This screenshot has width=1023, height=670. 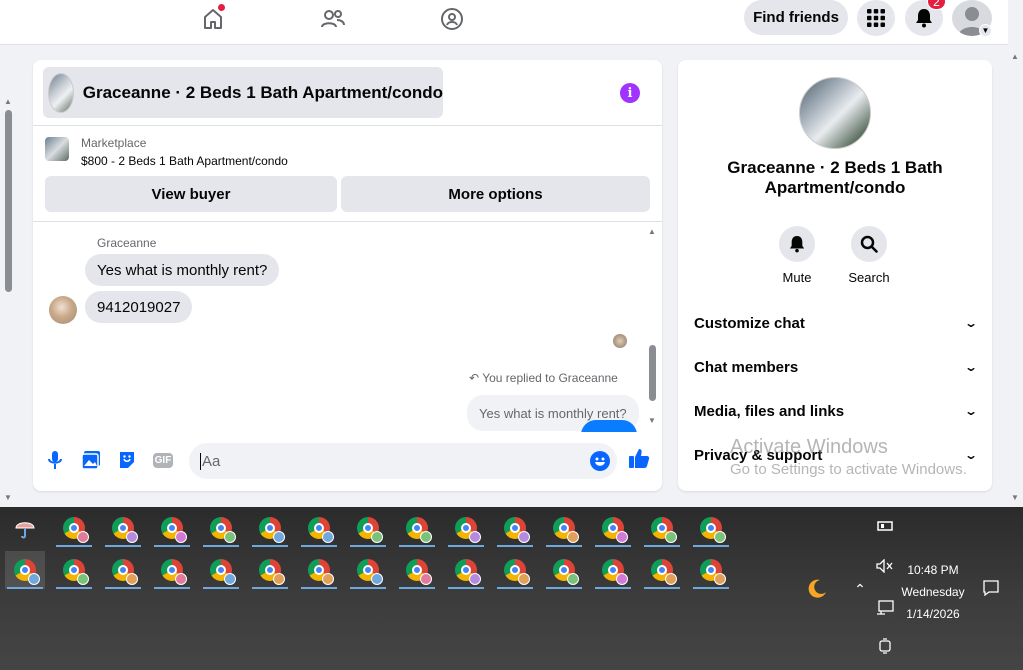 I want to click on friends-tab, so click(x=333, y=19).